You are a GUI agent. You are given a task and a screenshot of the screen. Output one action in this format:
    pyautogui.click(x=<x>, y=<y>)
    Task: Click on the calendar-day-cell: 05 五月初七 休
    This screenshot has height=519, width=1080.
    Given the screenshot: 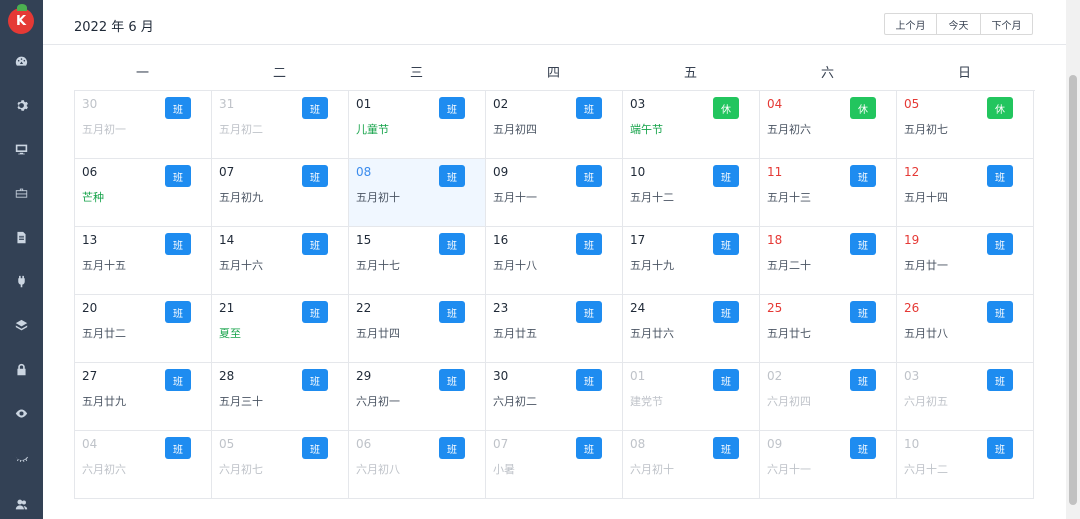 What is the action you would take?
    pyautogui.click(x=965, y=125)
    